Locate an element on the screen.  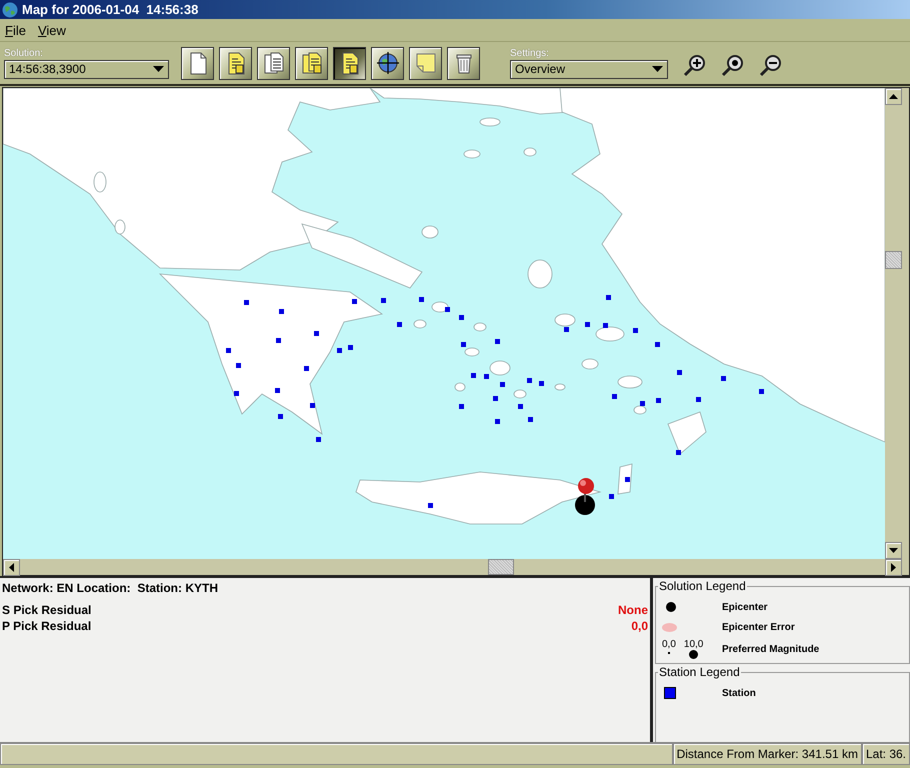
zoom-in-icon is located at coordinates (694, 66).